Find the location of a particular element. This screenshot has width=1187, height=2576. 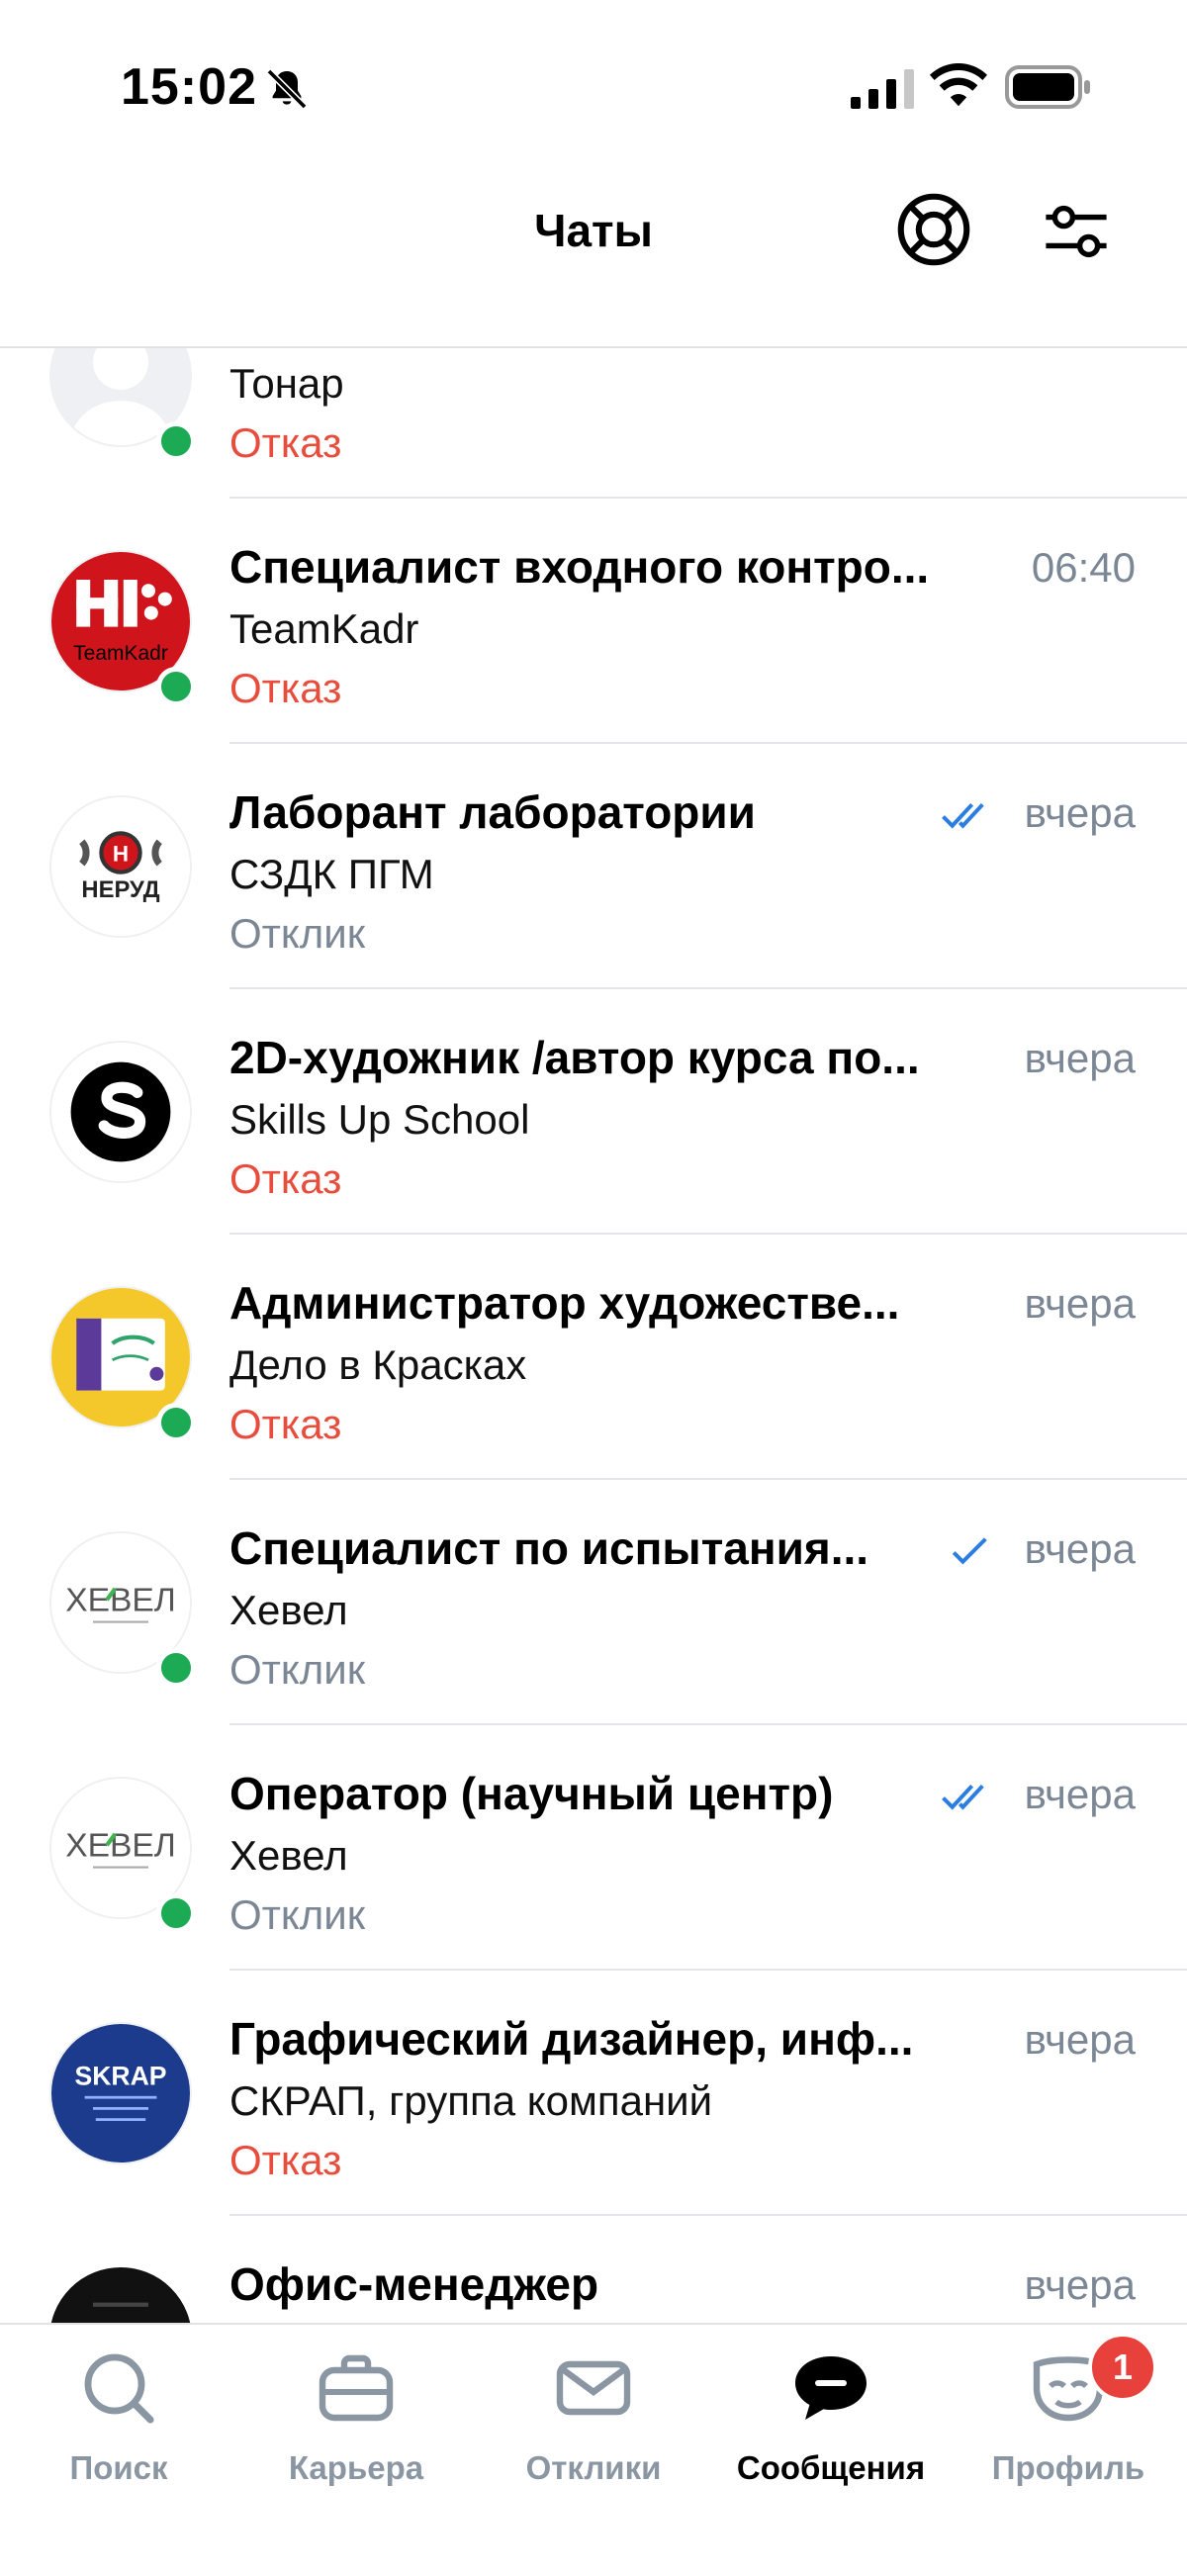

envelope-icon is located at coordinates (593, 2388).